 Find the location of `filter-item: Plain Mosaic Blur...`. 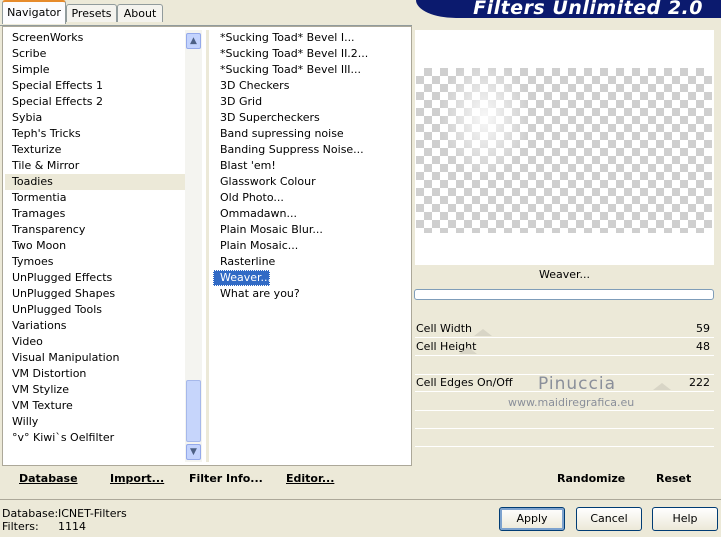

filter-item: Plain Mosaic Blur... is located at coordinates (309, 230).